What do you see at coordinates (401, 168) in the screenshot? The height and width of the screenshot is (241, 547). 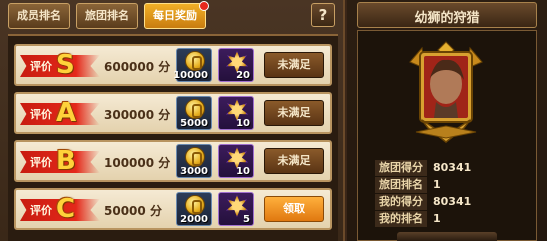 I see `stat-label: 旅团得分` at bounding box center [401, 168].